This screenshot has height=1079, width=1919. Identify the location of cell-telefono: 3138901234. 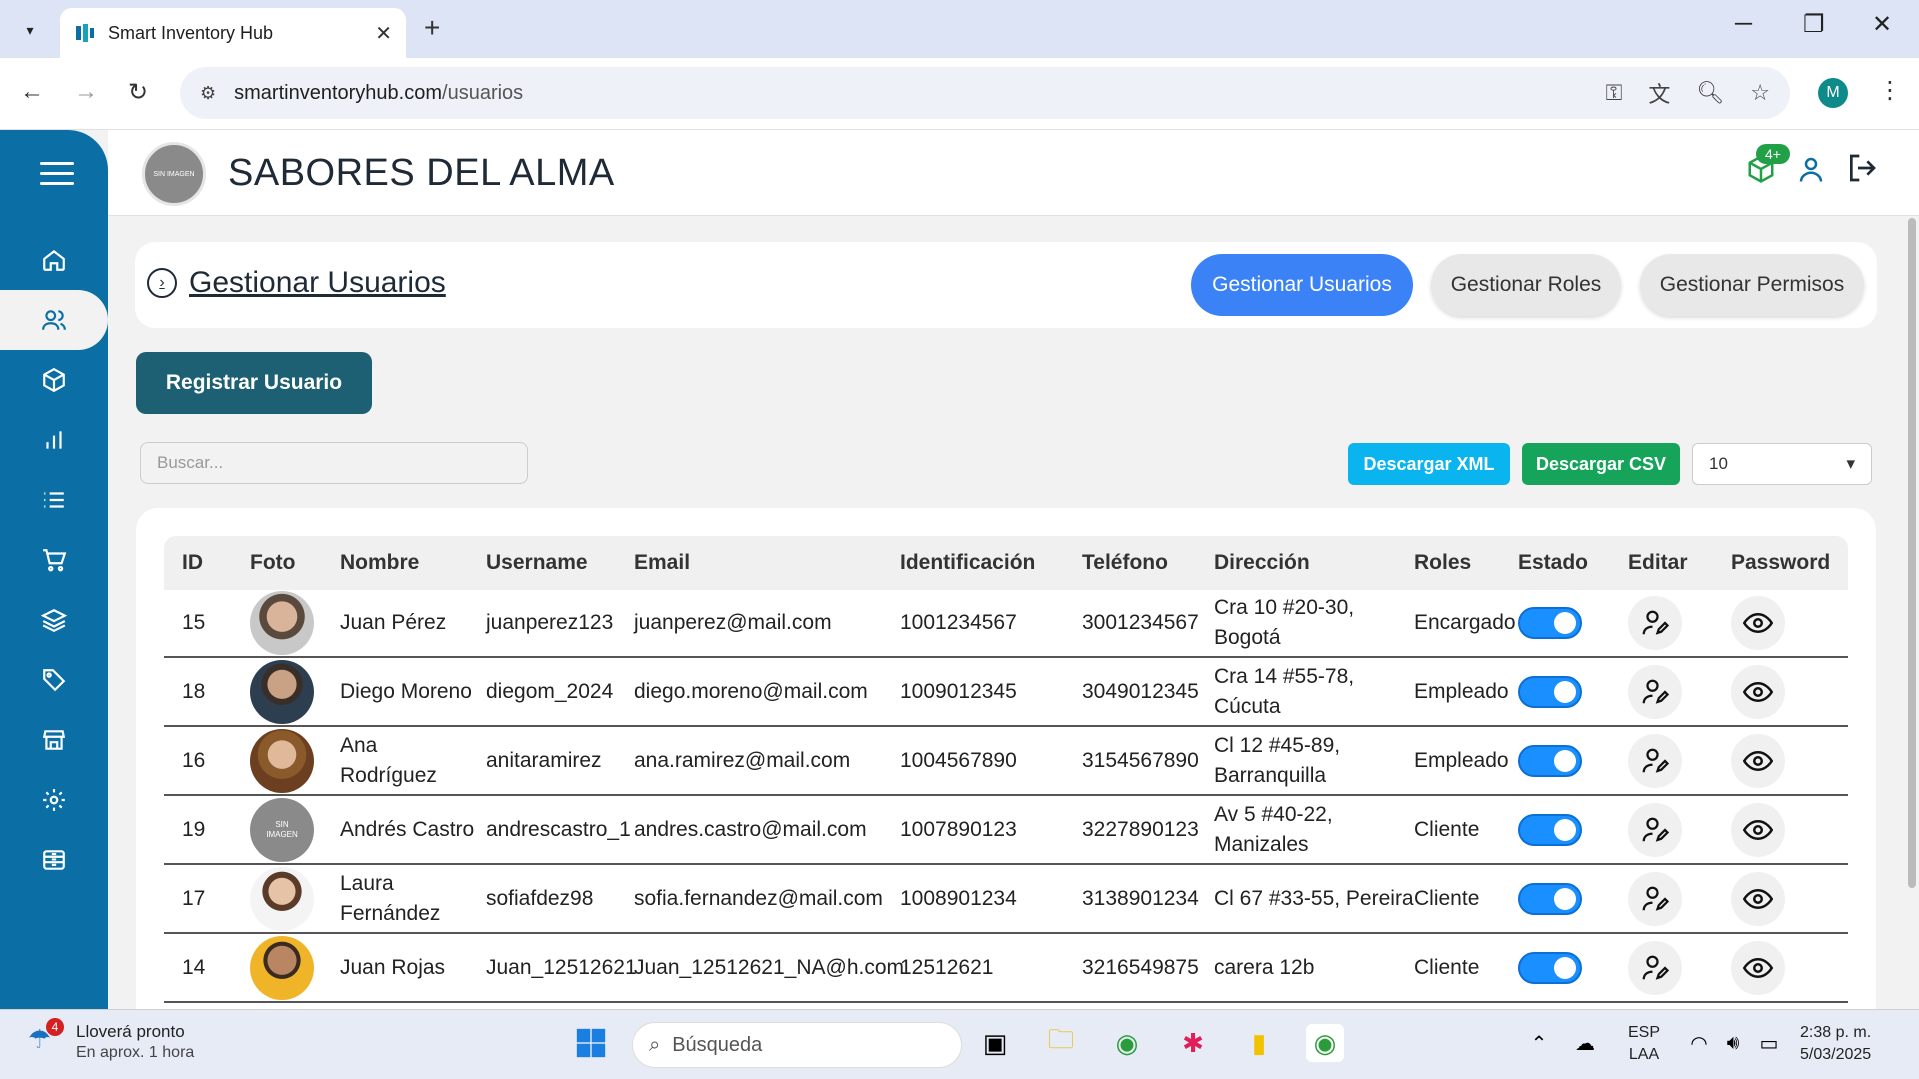
(1140, 898).